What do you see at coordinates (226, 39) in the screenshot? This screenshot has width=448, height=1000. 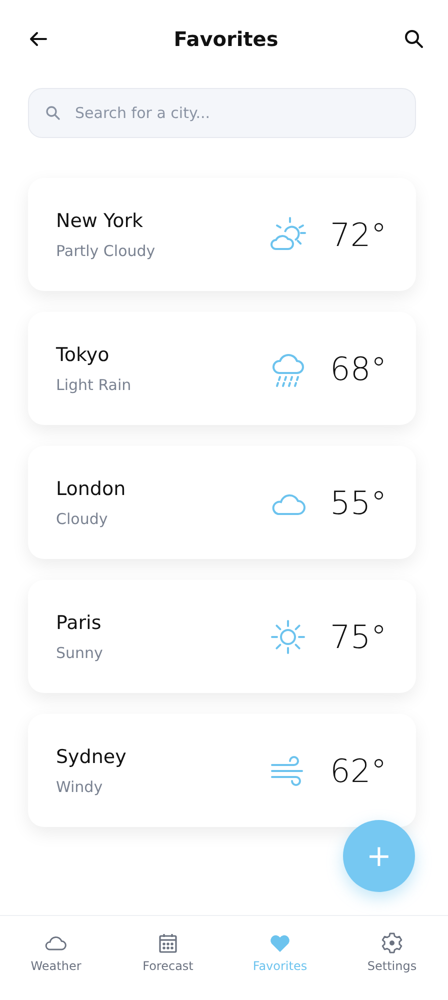 I see `page-title: Favorites` at bounding box center [226, 39].